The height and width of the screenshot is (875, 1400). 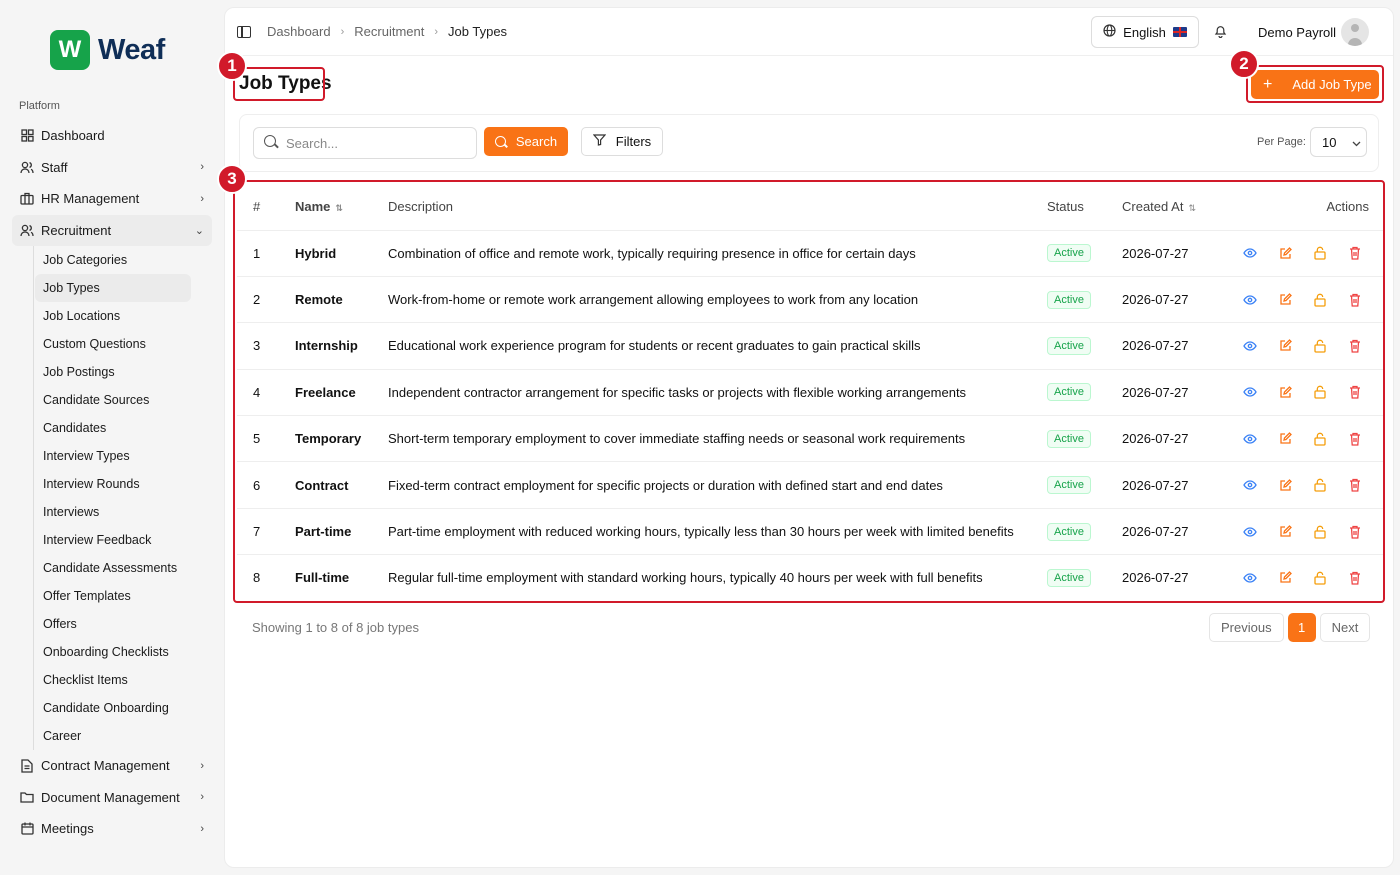 What do you see at coordinates (113, 372) in the screenshot?
I see `subnav-job-postings: Job Postings` at bounding box center [113, 372].